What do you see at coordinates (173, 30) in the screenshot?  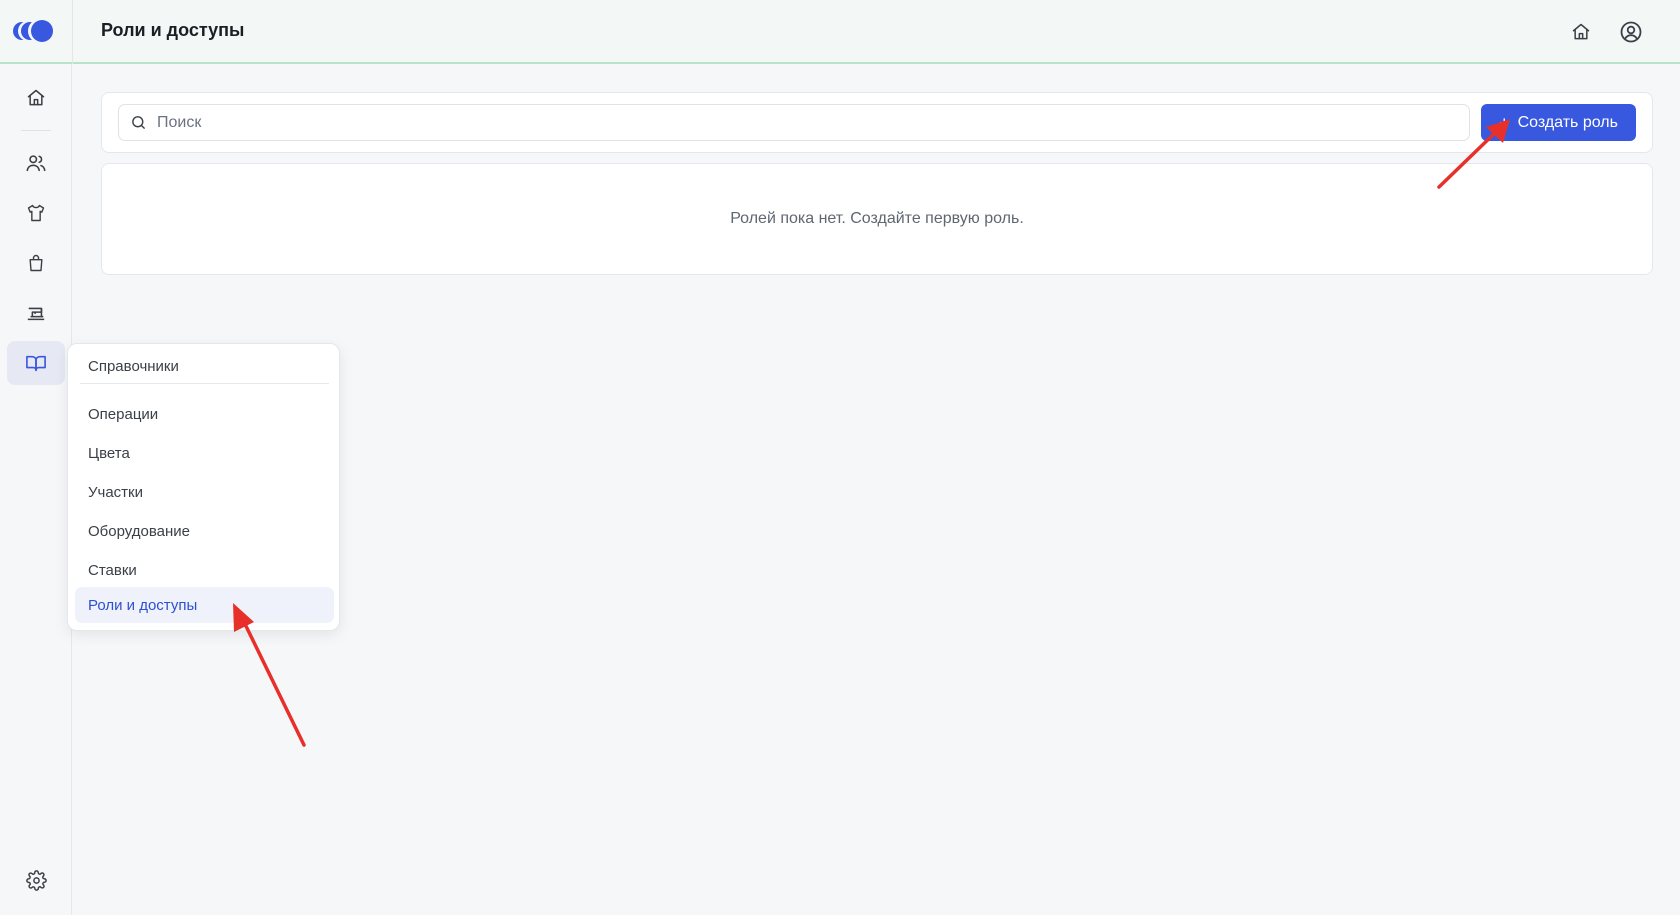 I see `page-title: Роли и доступы` at bounding box center [173, 30].